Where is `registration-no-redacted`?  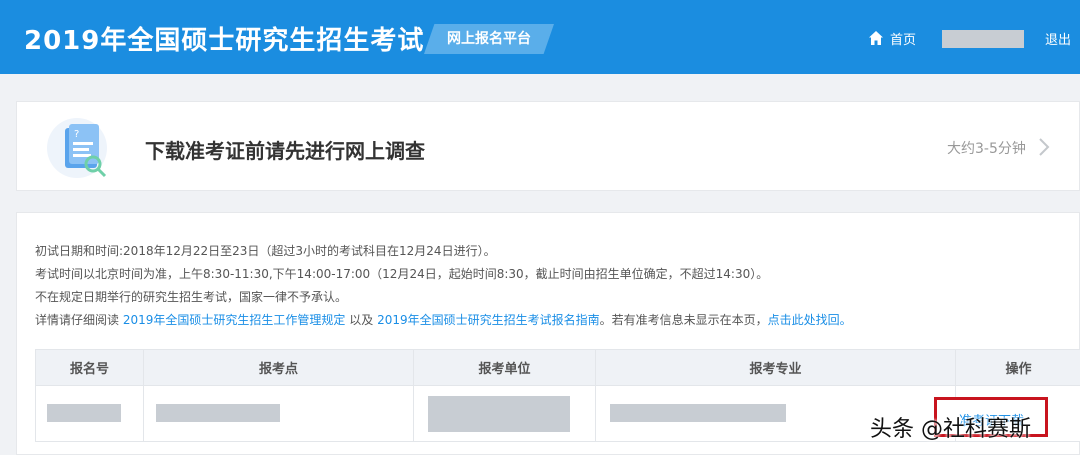 registration-no-redacted is located at coordinates (84, 413).